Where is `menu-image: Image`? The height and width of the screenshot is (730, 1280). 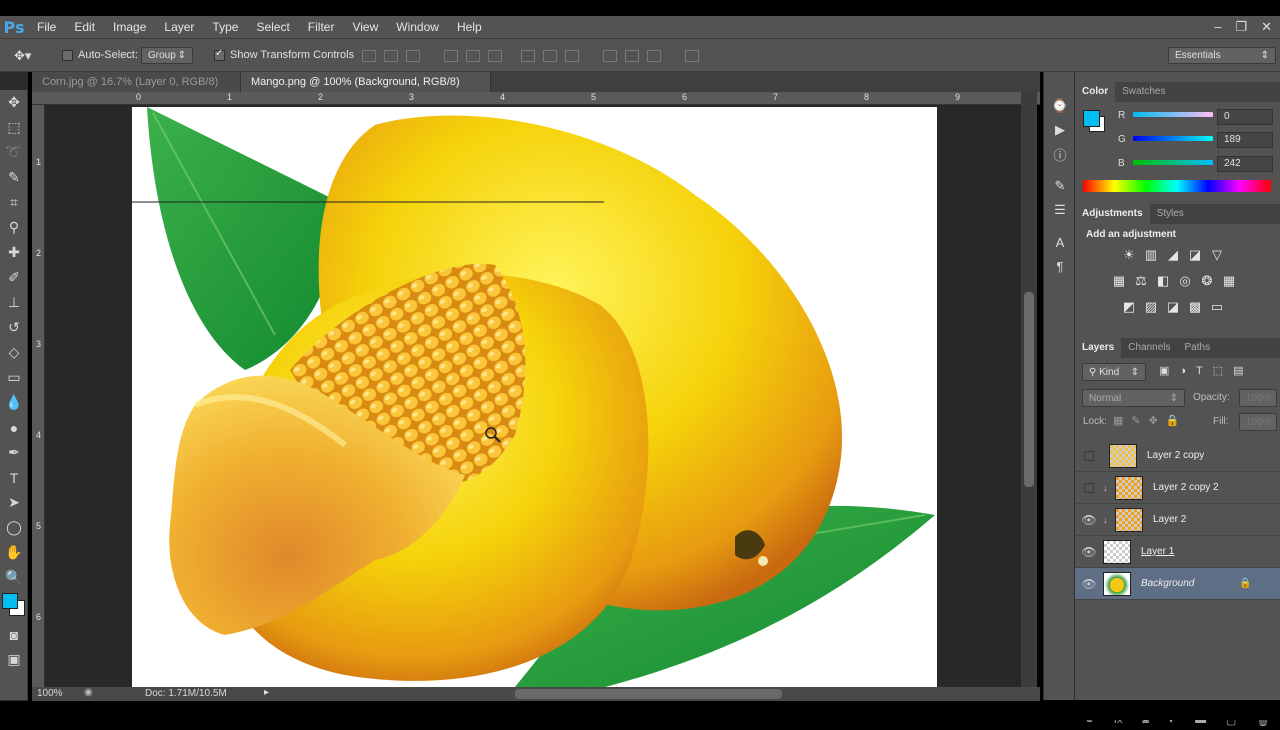
menu-image: Image is located at coordinates (129, 27).